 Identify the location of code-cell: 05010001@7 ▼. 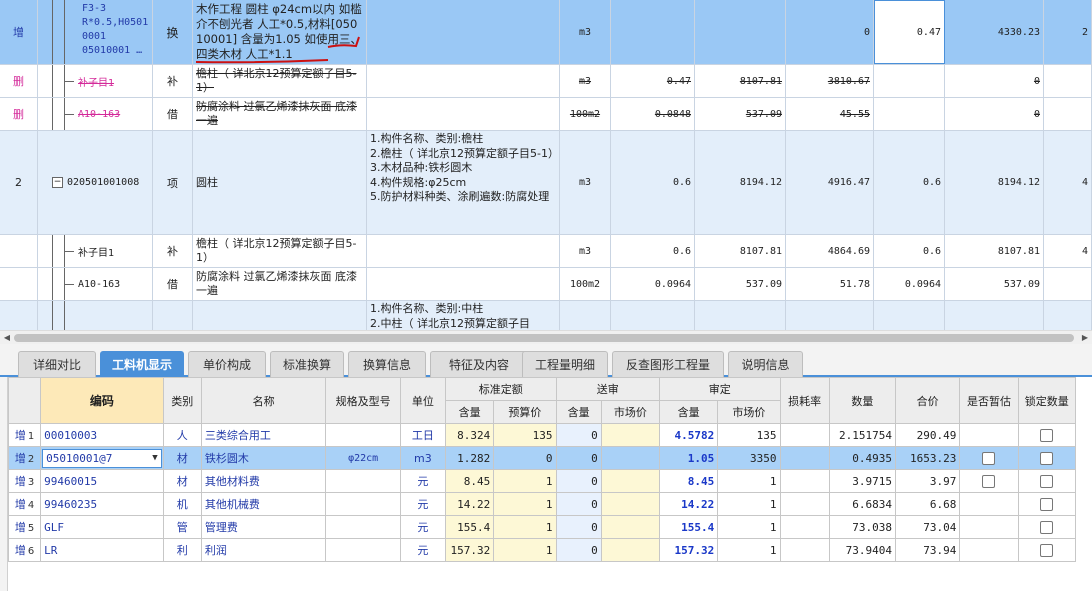
(102, 458).